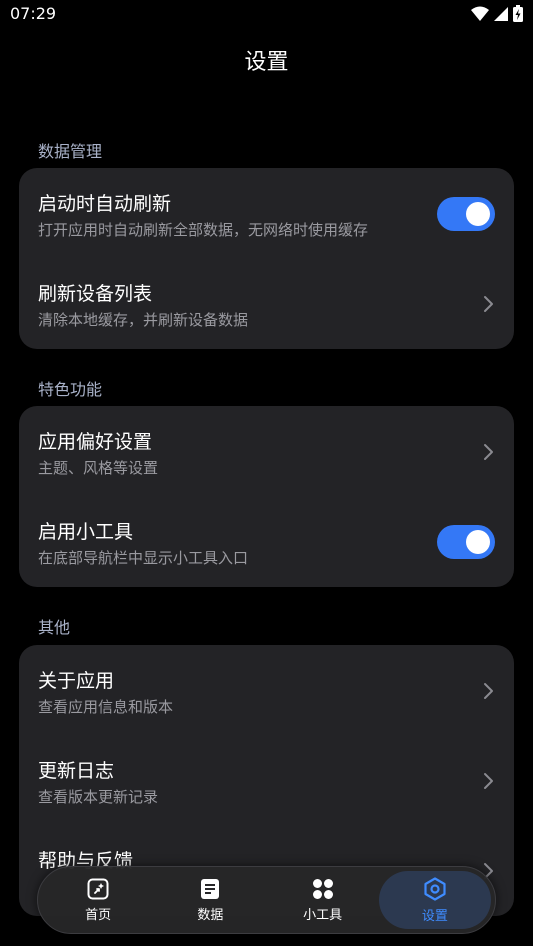 The width and height of the screenshot is (533, 946). What do you see at coordinates (266, 62) in the screenshot?
I see `page-title: 设置` at bounding box center [266, 62].